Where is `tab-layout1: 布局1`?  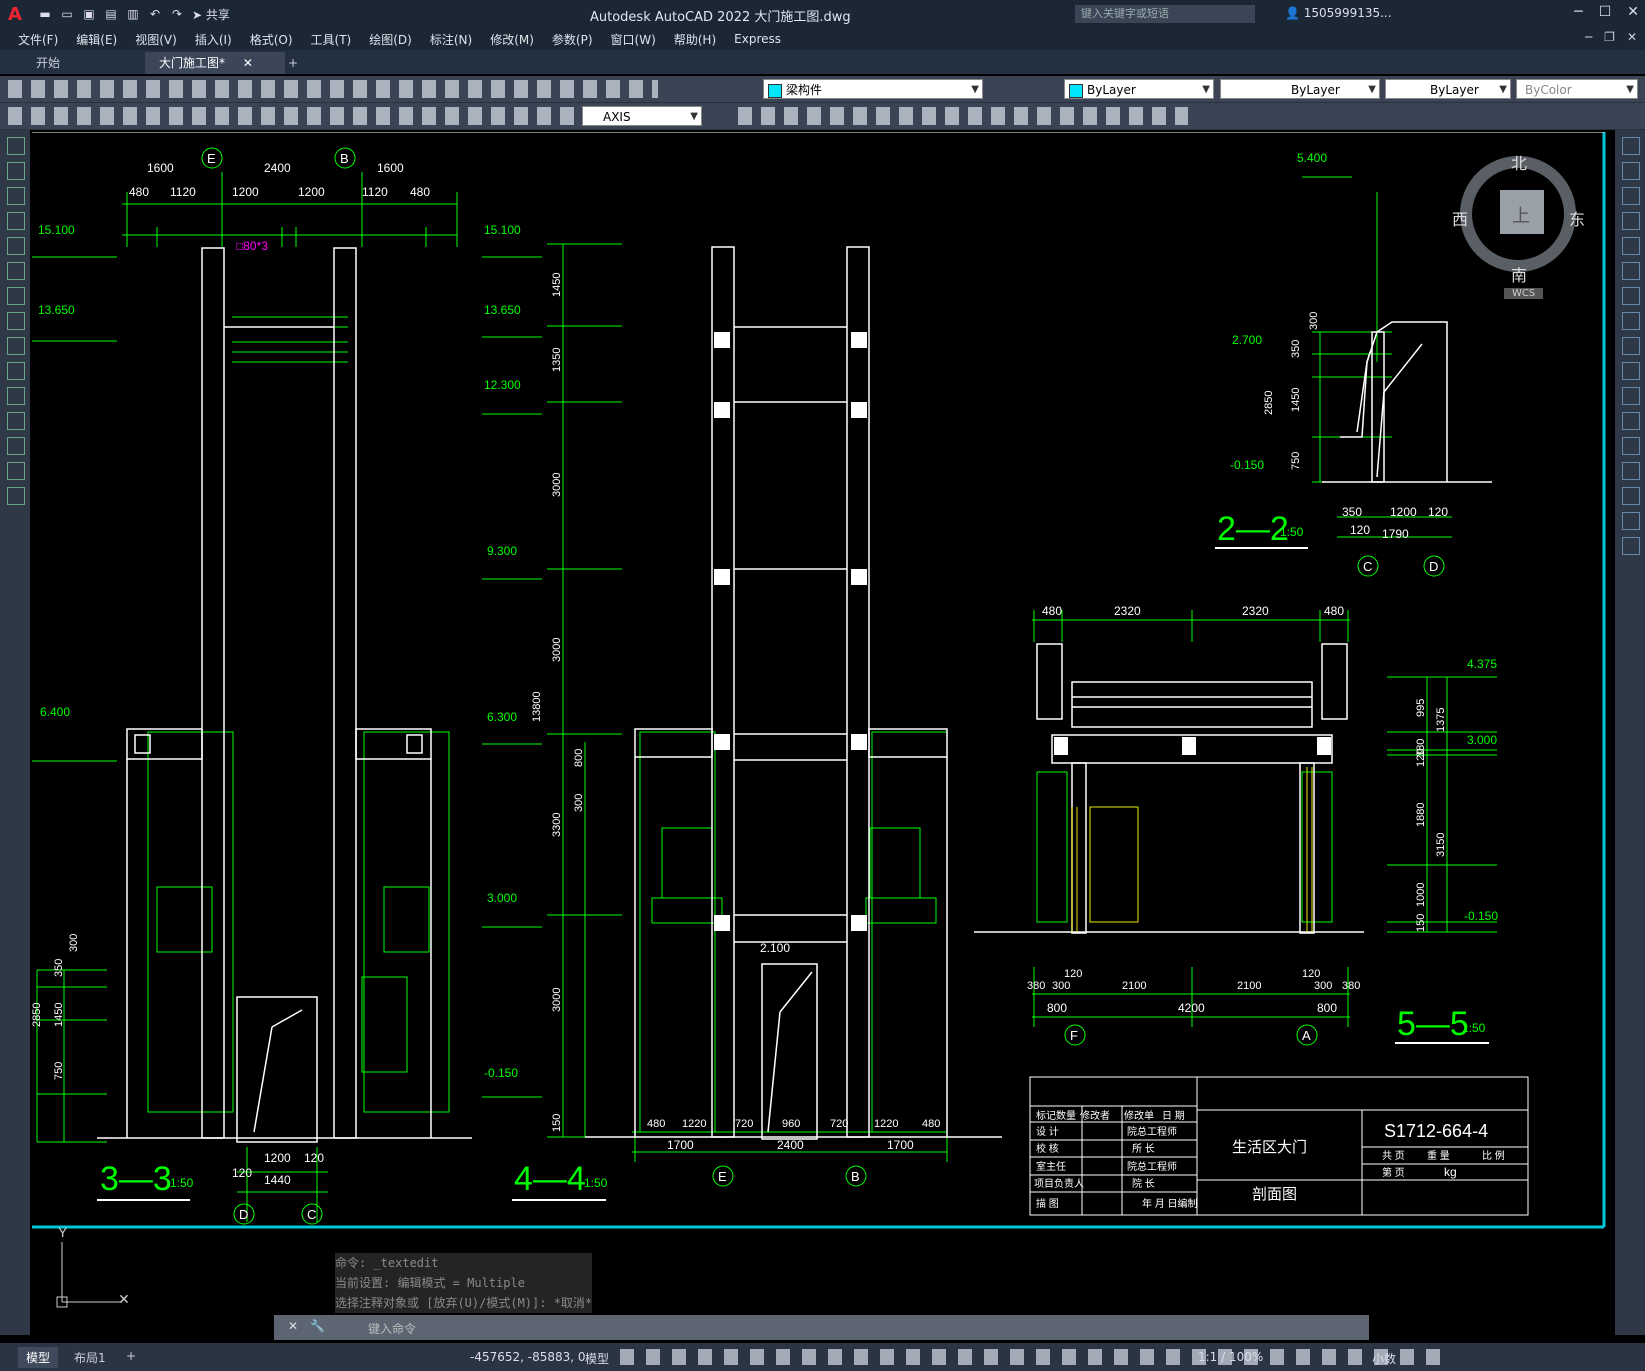 tab-layout1: 布局1 is located at coordinates (90, 1357).